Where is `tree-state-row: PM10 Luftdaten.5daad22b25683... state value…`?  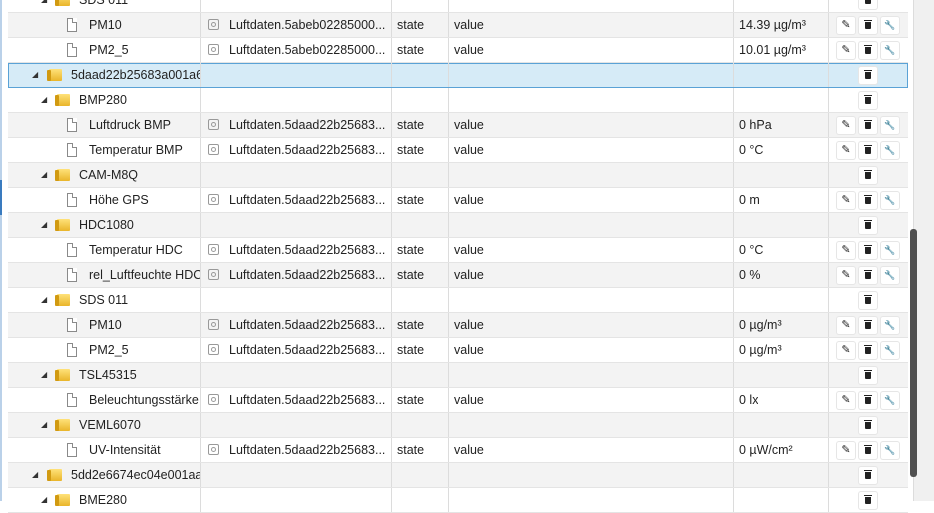
tree-state-row: PM10 Luftdaten.5daad22b25683... state value… is located at coordinates (458, 325).